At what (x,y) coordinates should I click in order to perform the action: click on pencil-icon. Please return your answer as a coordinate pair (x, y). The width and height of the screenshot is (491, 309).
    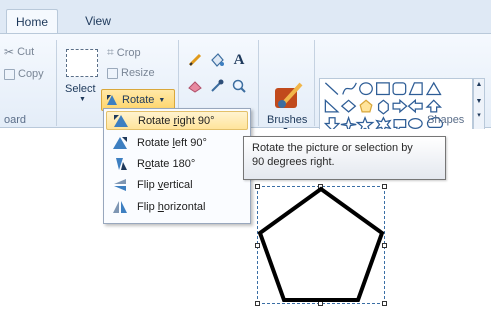
    Looking at the image, I should click on (195, 60).